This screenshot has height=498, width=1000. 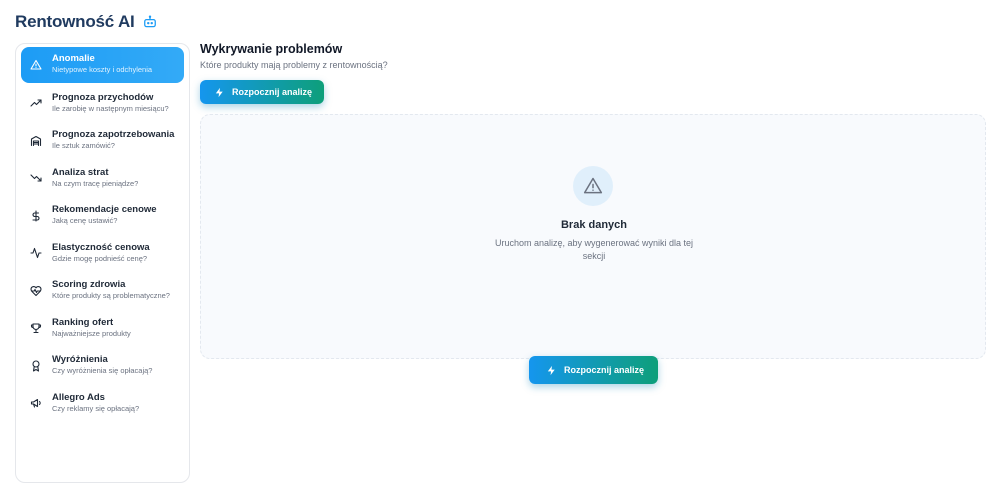 I want to click on sidebar-item-ranking-ofert: Ranking ofert Najważniejsze produkty, so click(x=102, y=328).